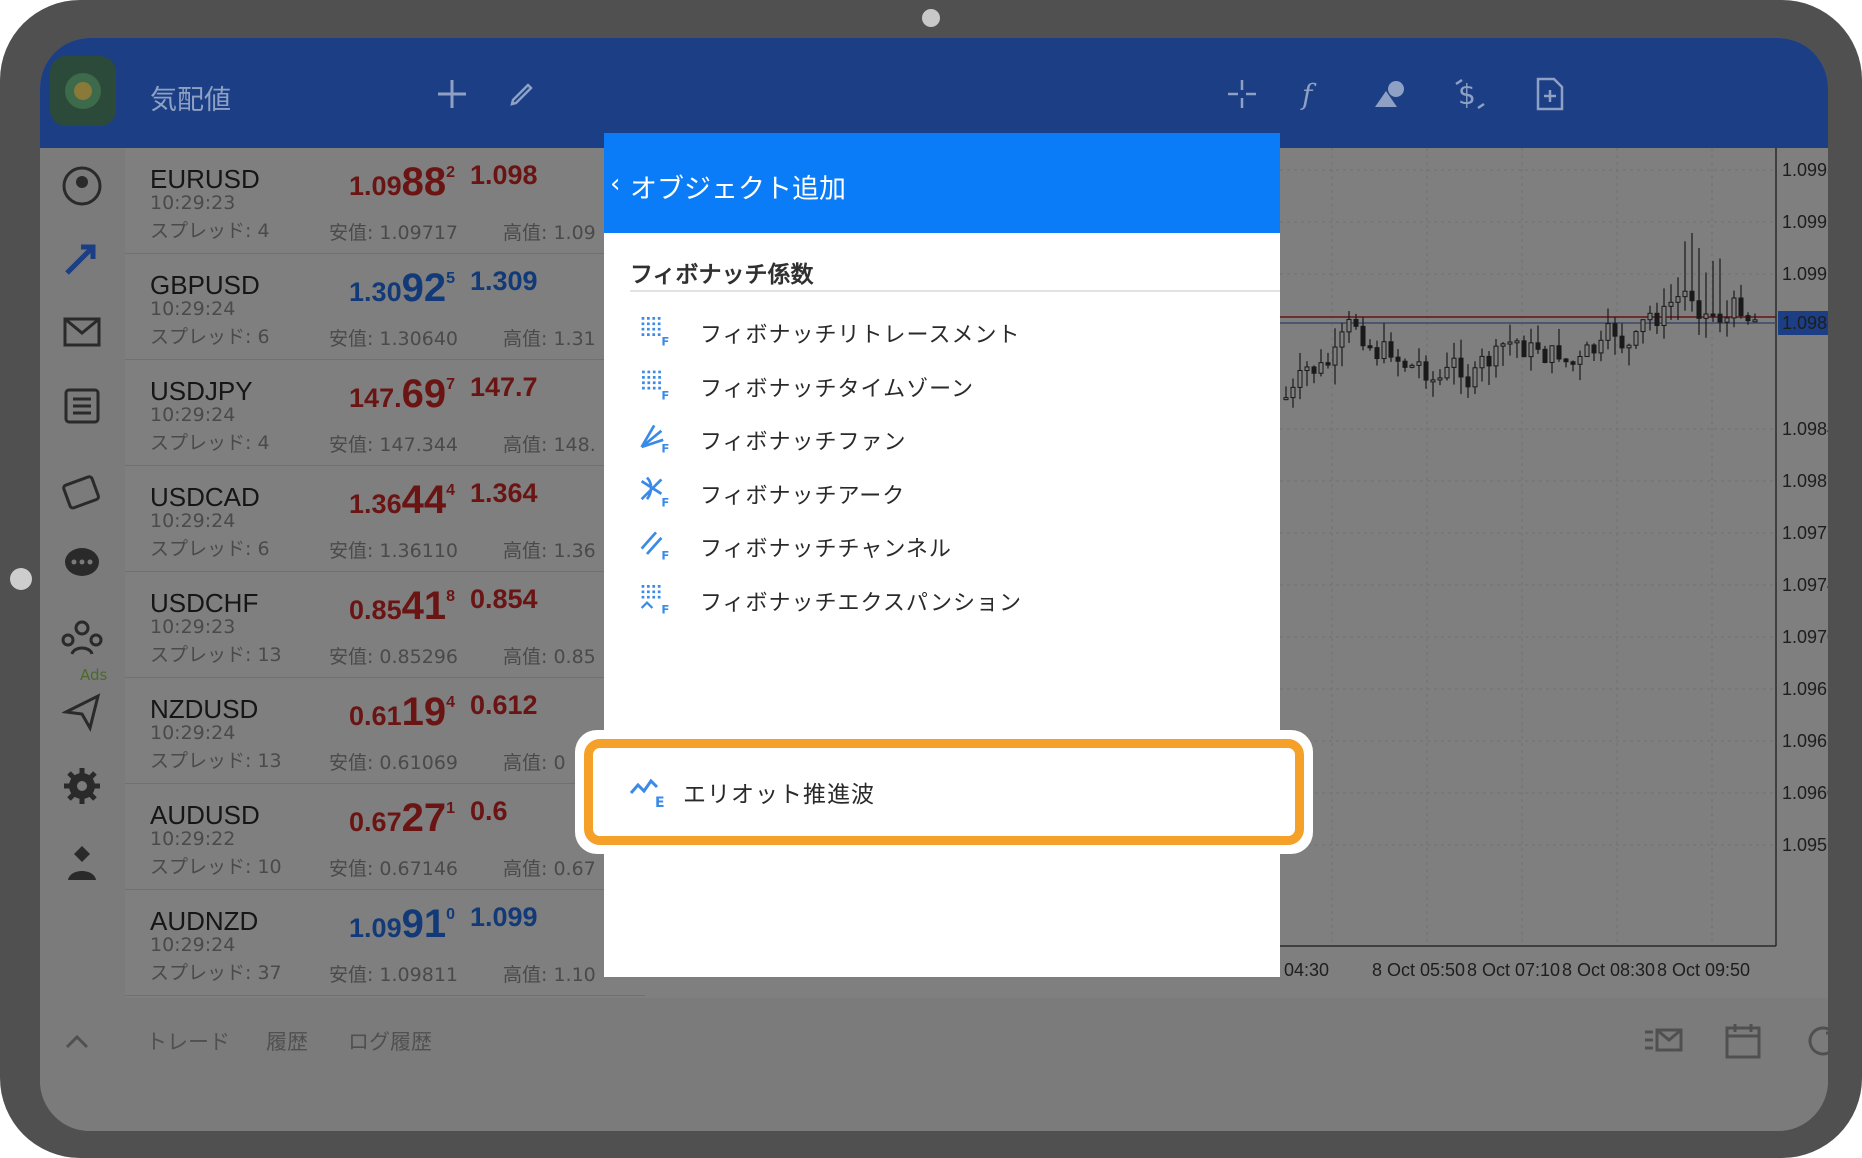 This screenshot has width=1862, height=1158. I want to click on ads-icon, so click(82, 492).